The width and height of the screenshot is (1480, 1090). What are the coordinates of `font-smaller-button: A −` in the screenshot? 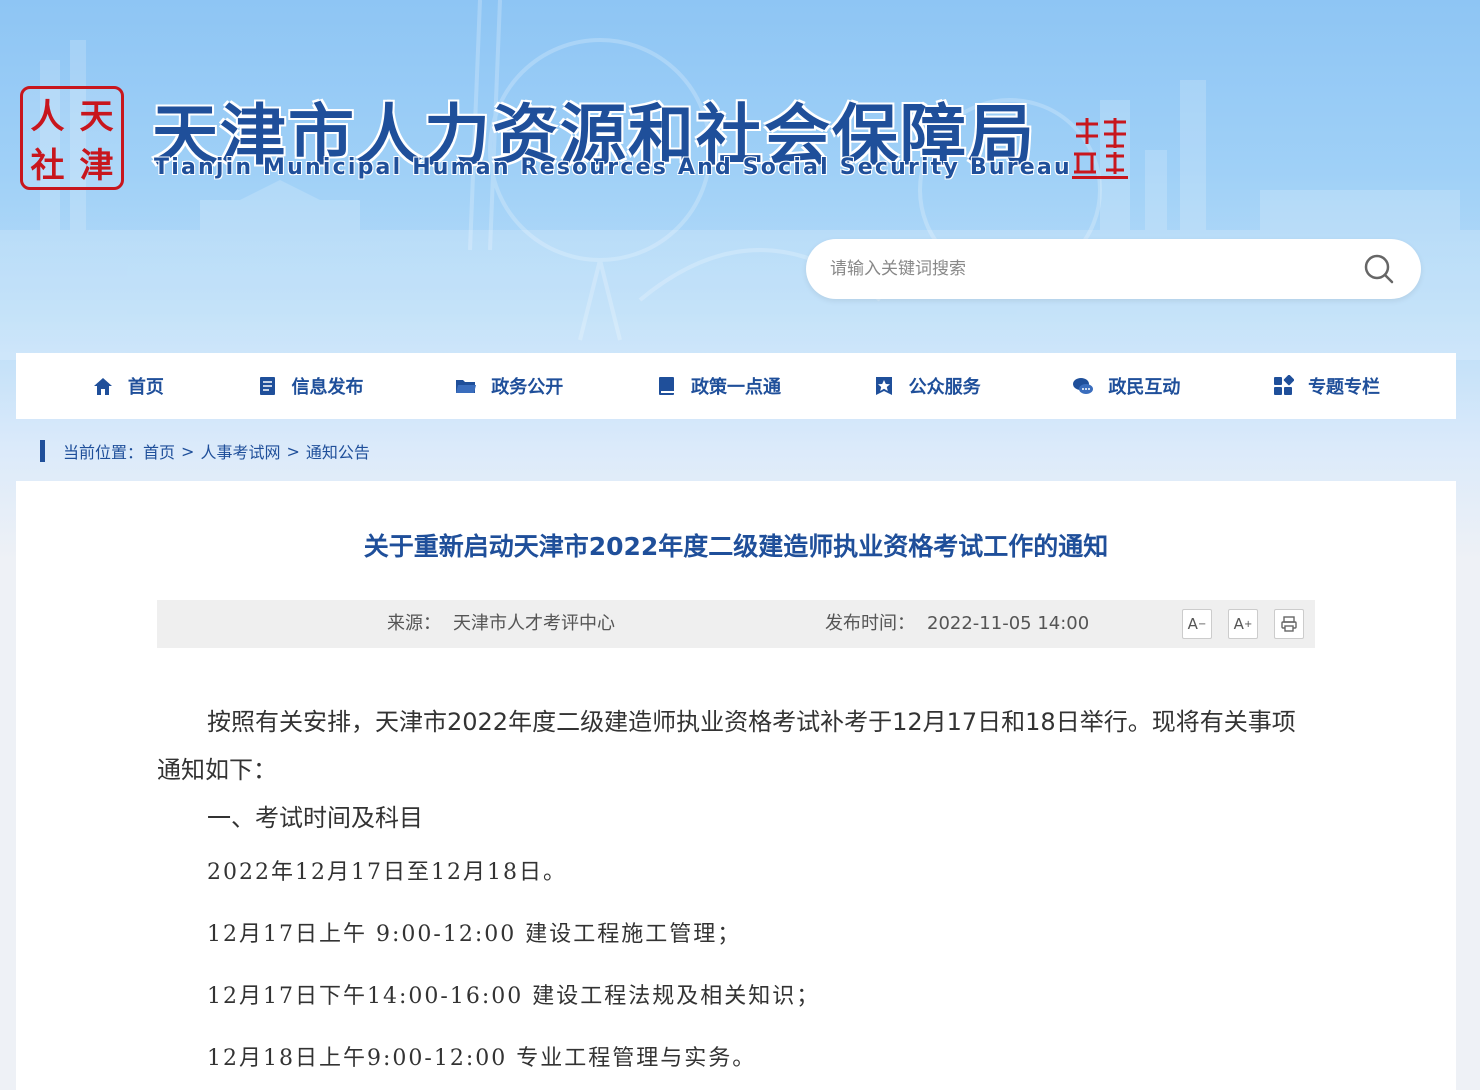 It's located at (1197, 624).